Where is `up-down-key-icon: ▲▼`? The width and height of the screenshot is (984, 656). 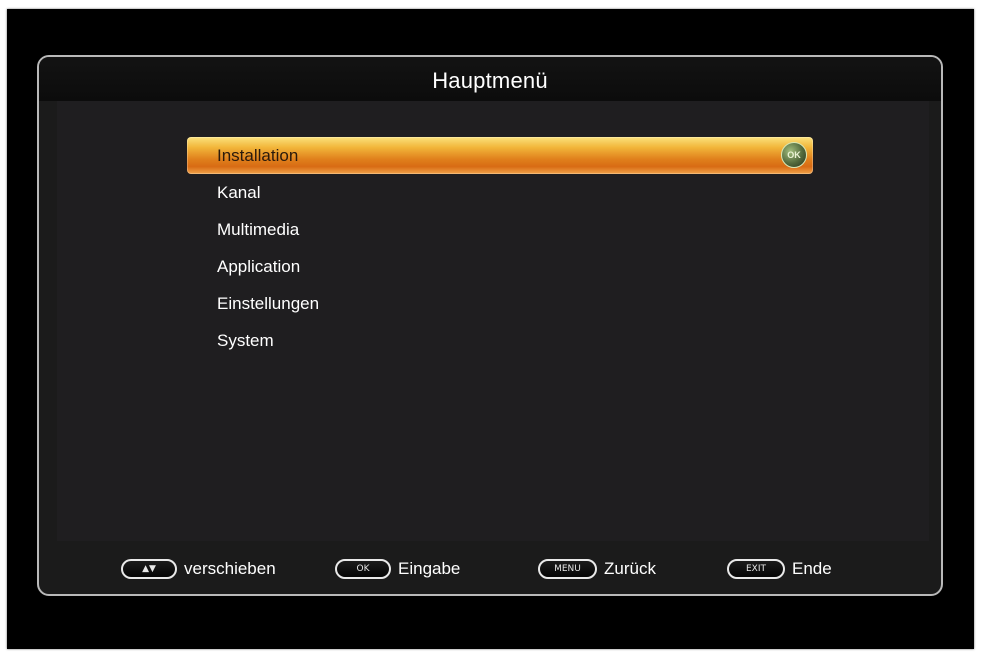 up-down-key-icon: ▲▼ is located at coordinates (149, 569).